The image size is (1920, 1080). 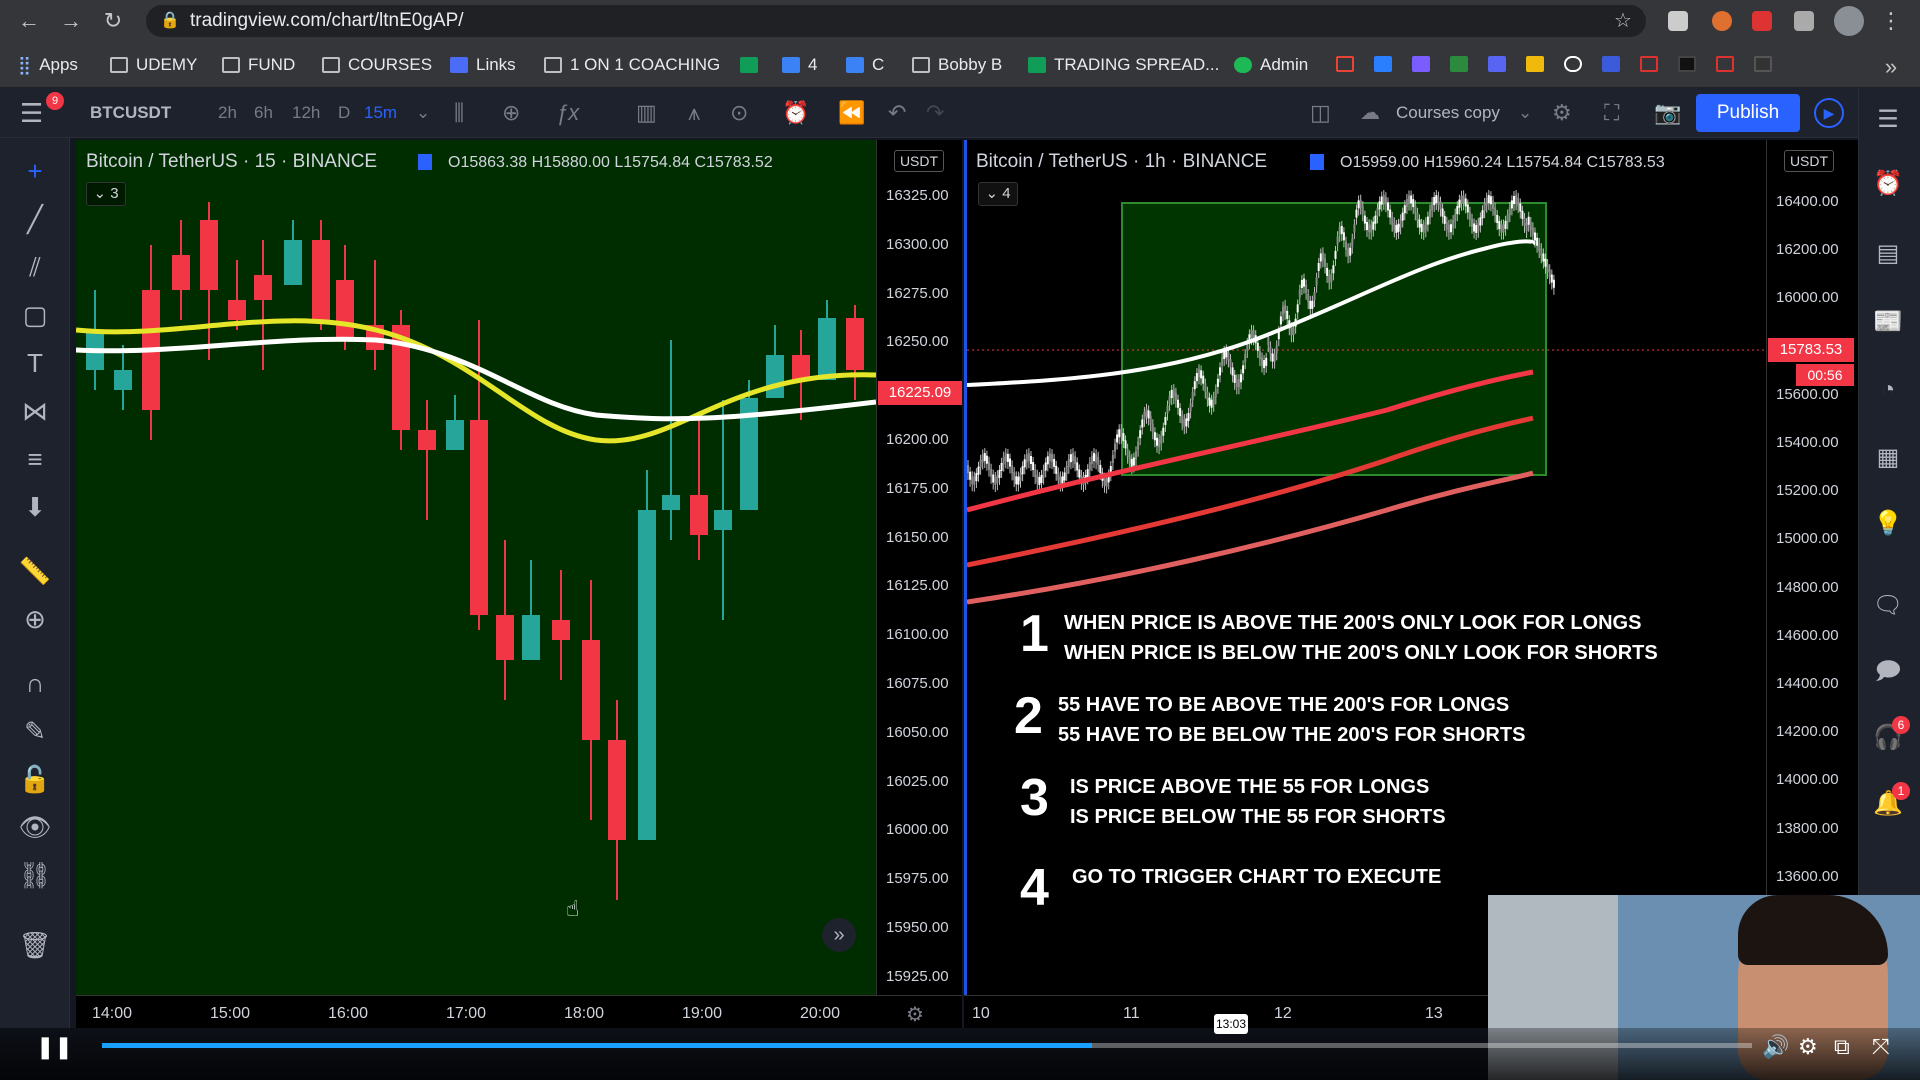 What do you see at coordinates (106, 194) in the screenshot?
I see `indicator-toggle: ⌄ 3` at bounding box center [106, 194].